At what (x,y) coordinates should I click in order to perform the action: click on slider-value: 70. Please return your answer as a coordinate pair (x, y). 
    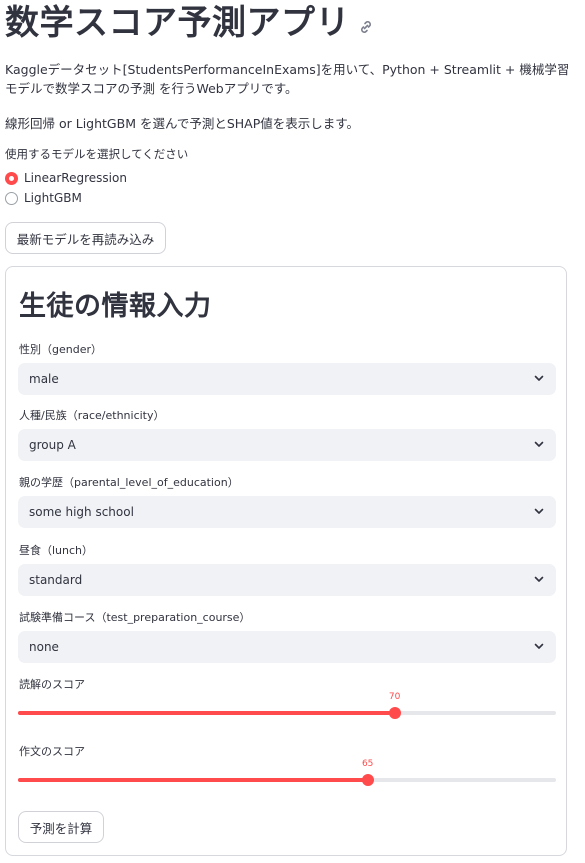
    Looking at the image, I should click on (394, 697).